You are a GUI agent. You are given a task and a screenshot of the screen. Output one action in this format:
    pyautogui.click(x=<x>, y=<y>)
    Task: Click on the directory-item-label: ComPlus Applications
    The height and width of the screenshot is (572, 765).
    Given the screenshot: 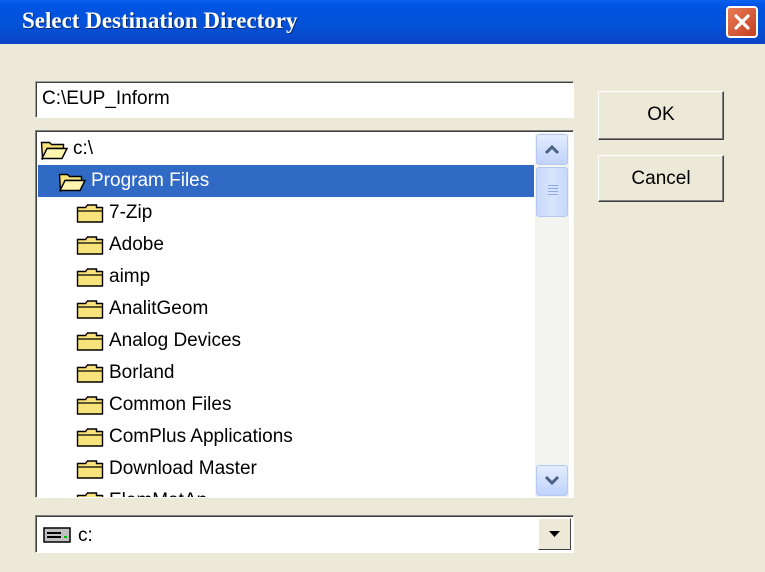 What is the action you would take?
    pyautogui.click(x=201, y=436)
    